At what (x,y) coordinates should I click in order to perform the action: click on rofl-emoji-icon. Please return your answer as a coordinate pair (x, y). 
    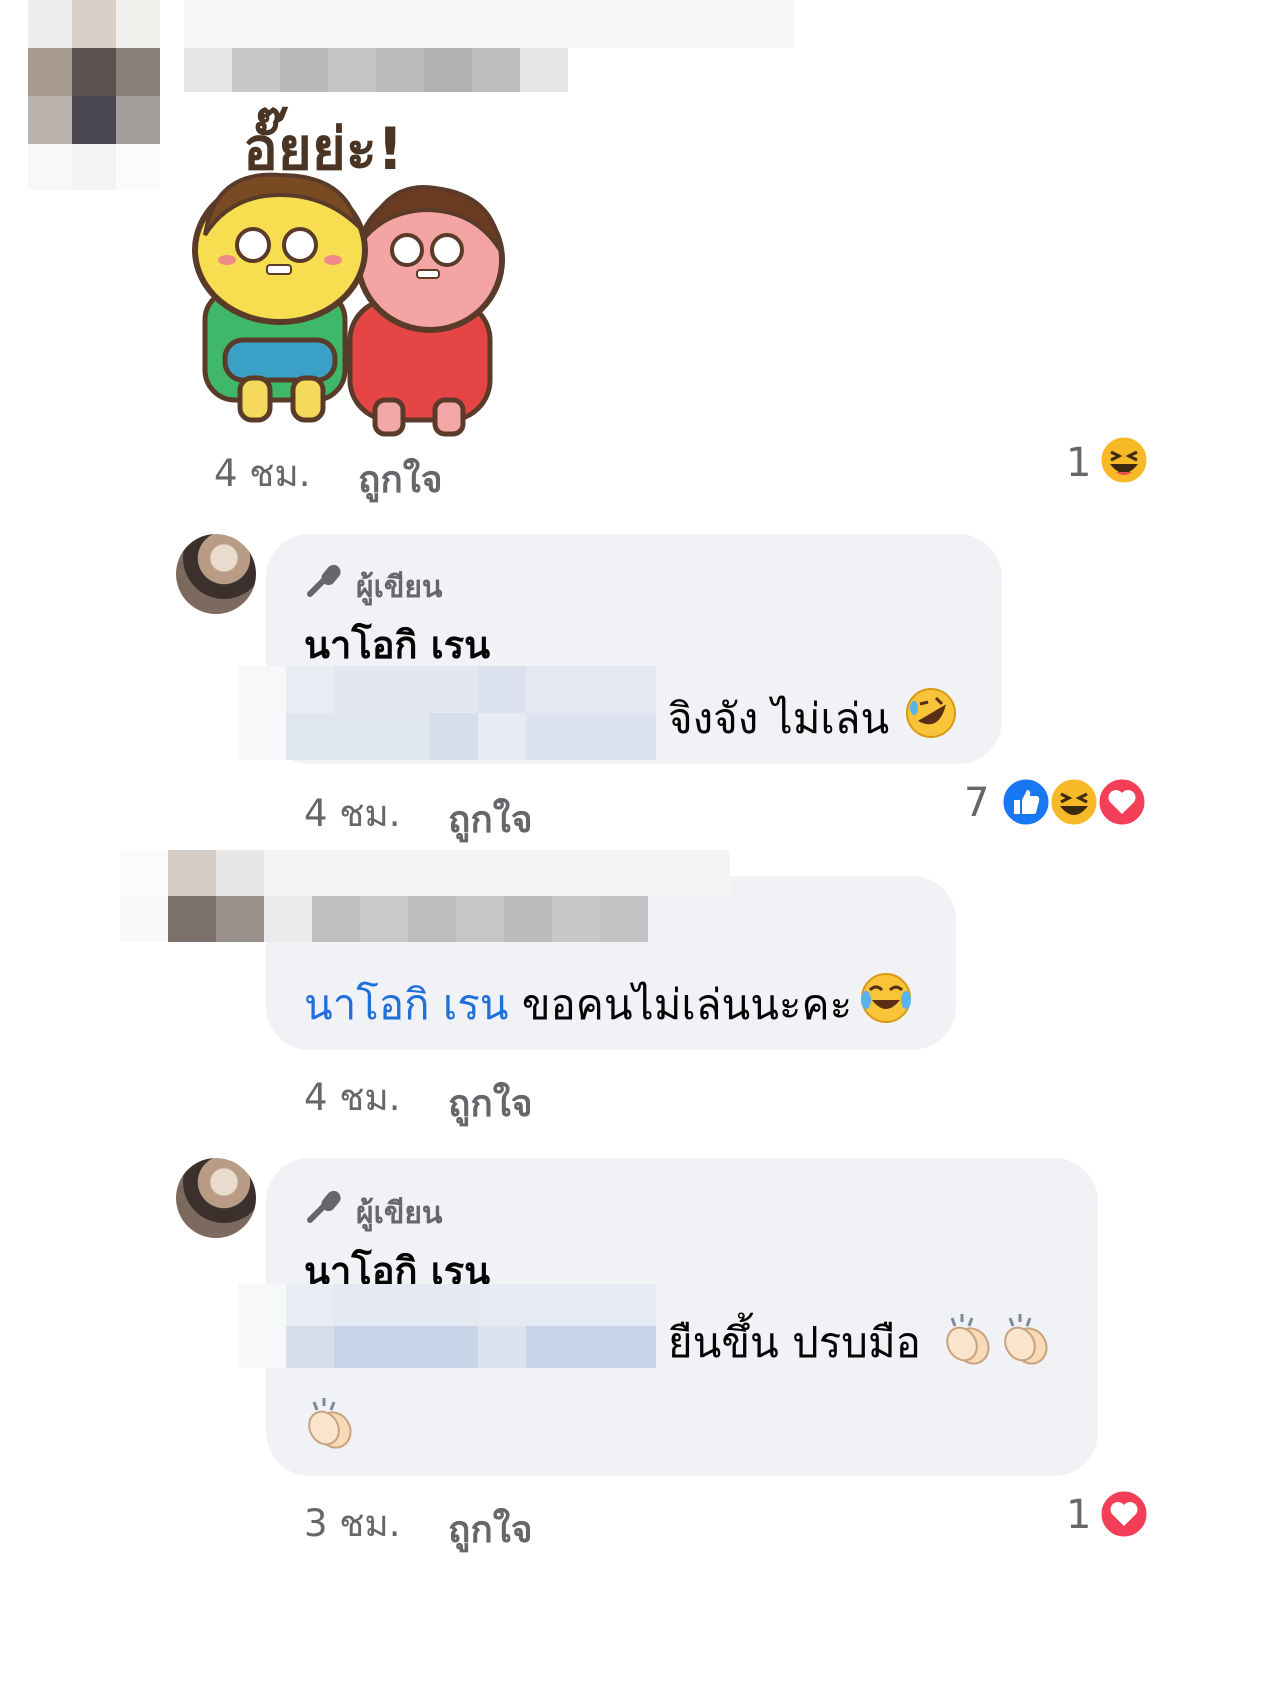
    Looking at the image, I should click on (931, 713).